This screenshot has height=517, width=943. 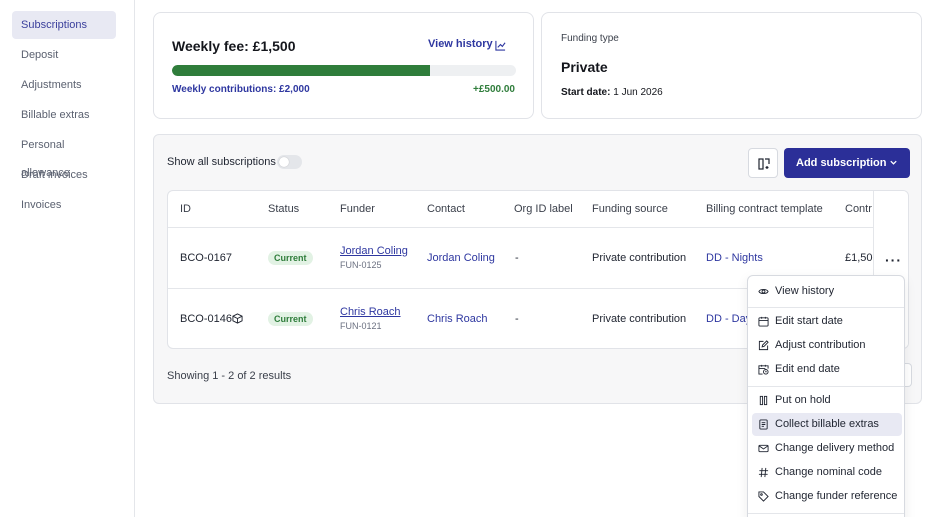 I want to click on column-header-funding-source: Funding source, so click(x=630, y=209).